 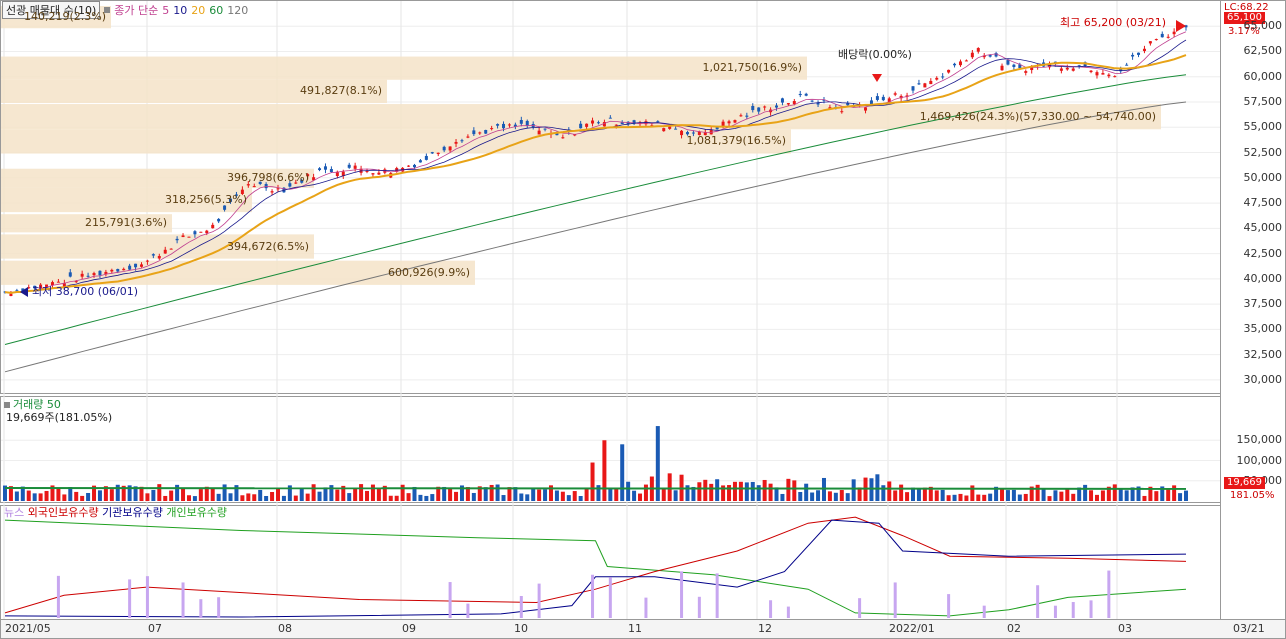 What do you see at coordinates (53, 404) in the screenshot?
I see `volume-period: 50` at bounding box center [53, 404].